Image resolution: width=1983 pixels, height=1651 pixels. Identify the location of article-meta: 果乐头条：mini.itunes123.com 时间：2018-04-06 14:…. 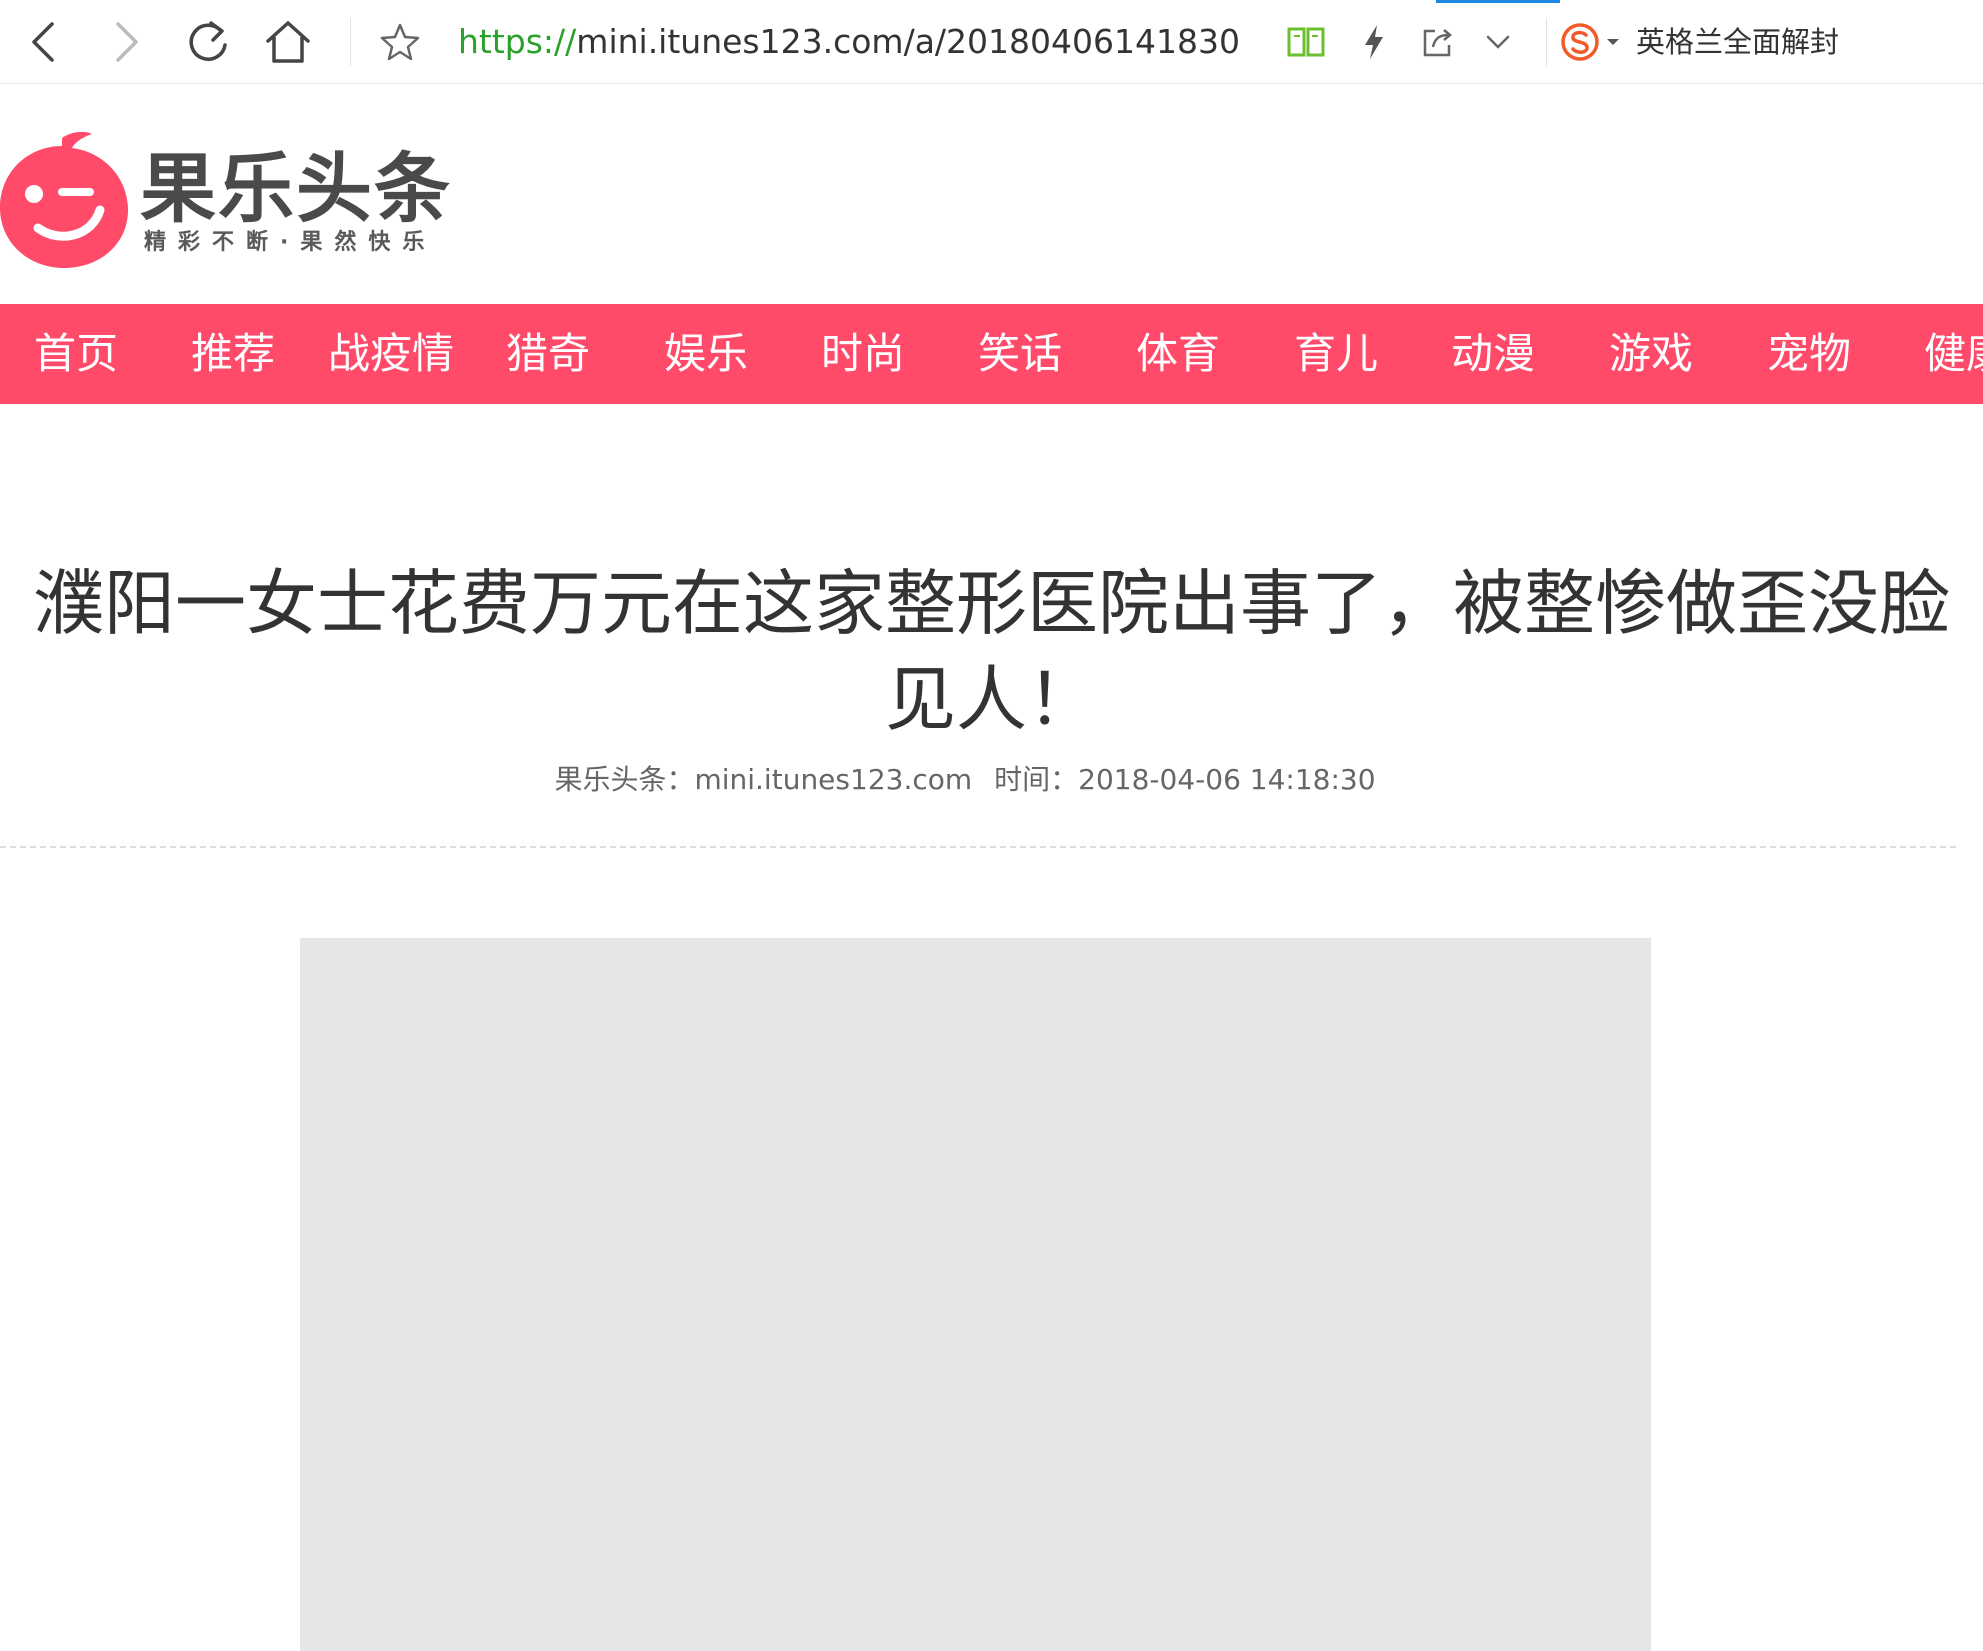
(965, 778).